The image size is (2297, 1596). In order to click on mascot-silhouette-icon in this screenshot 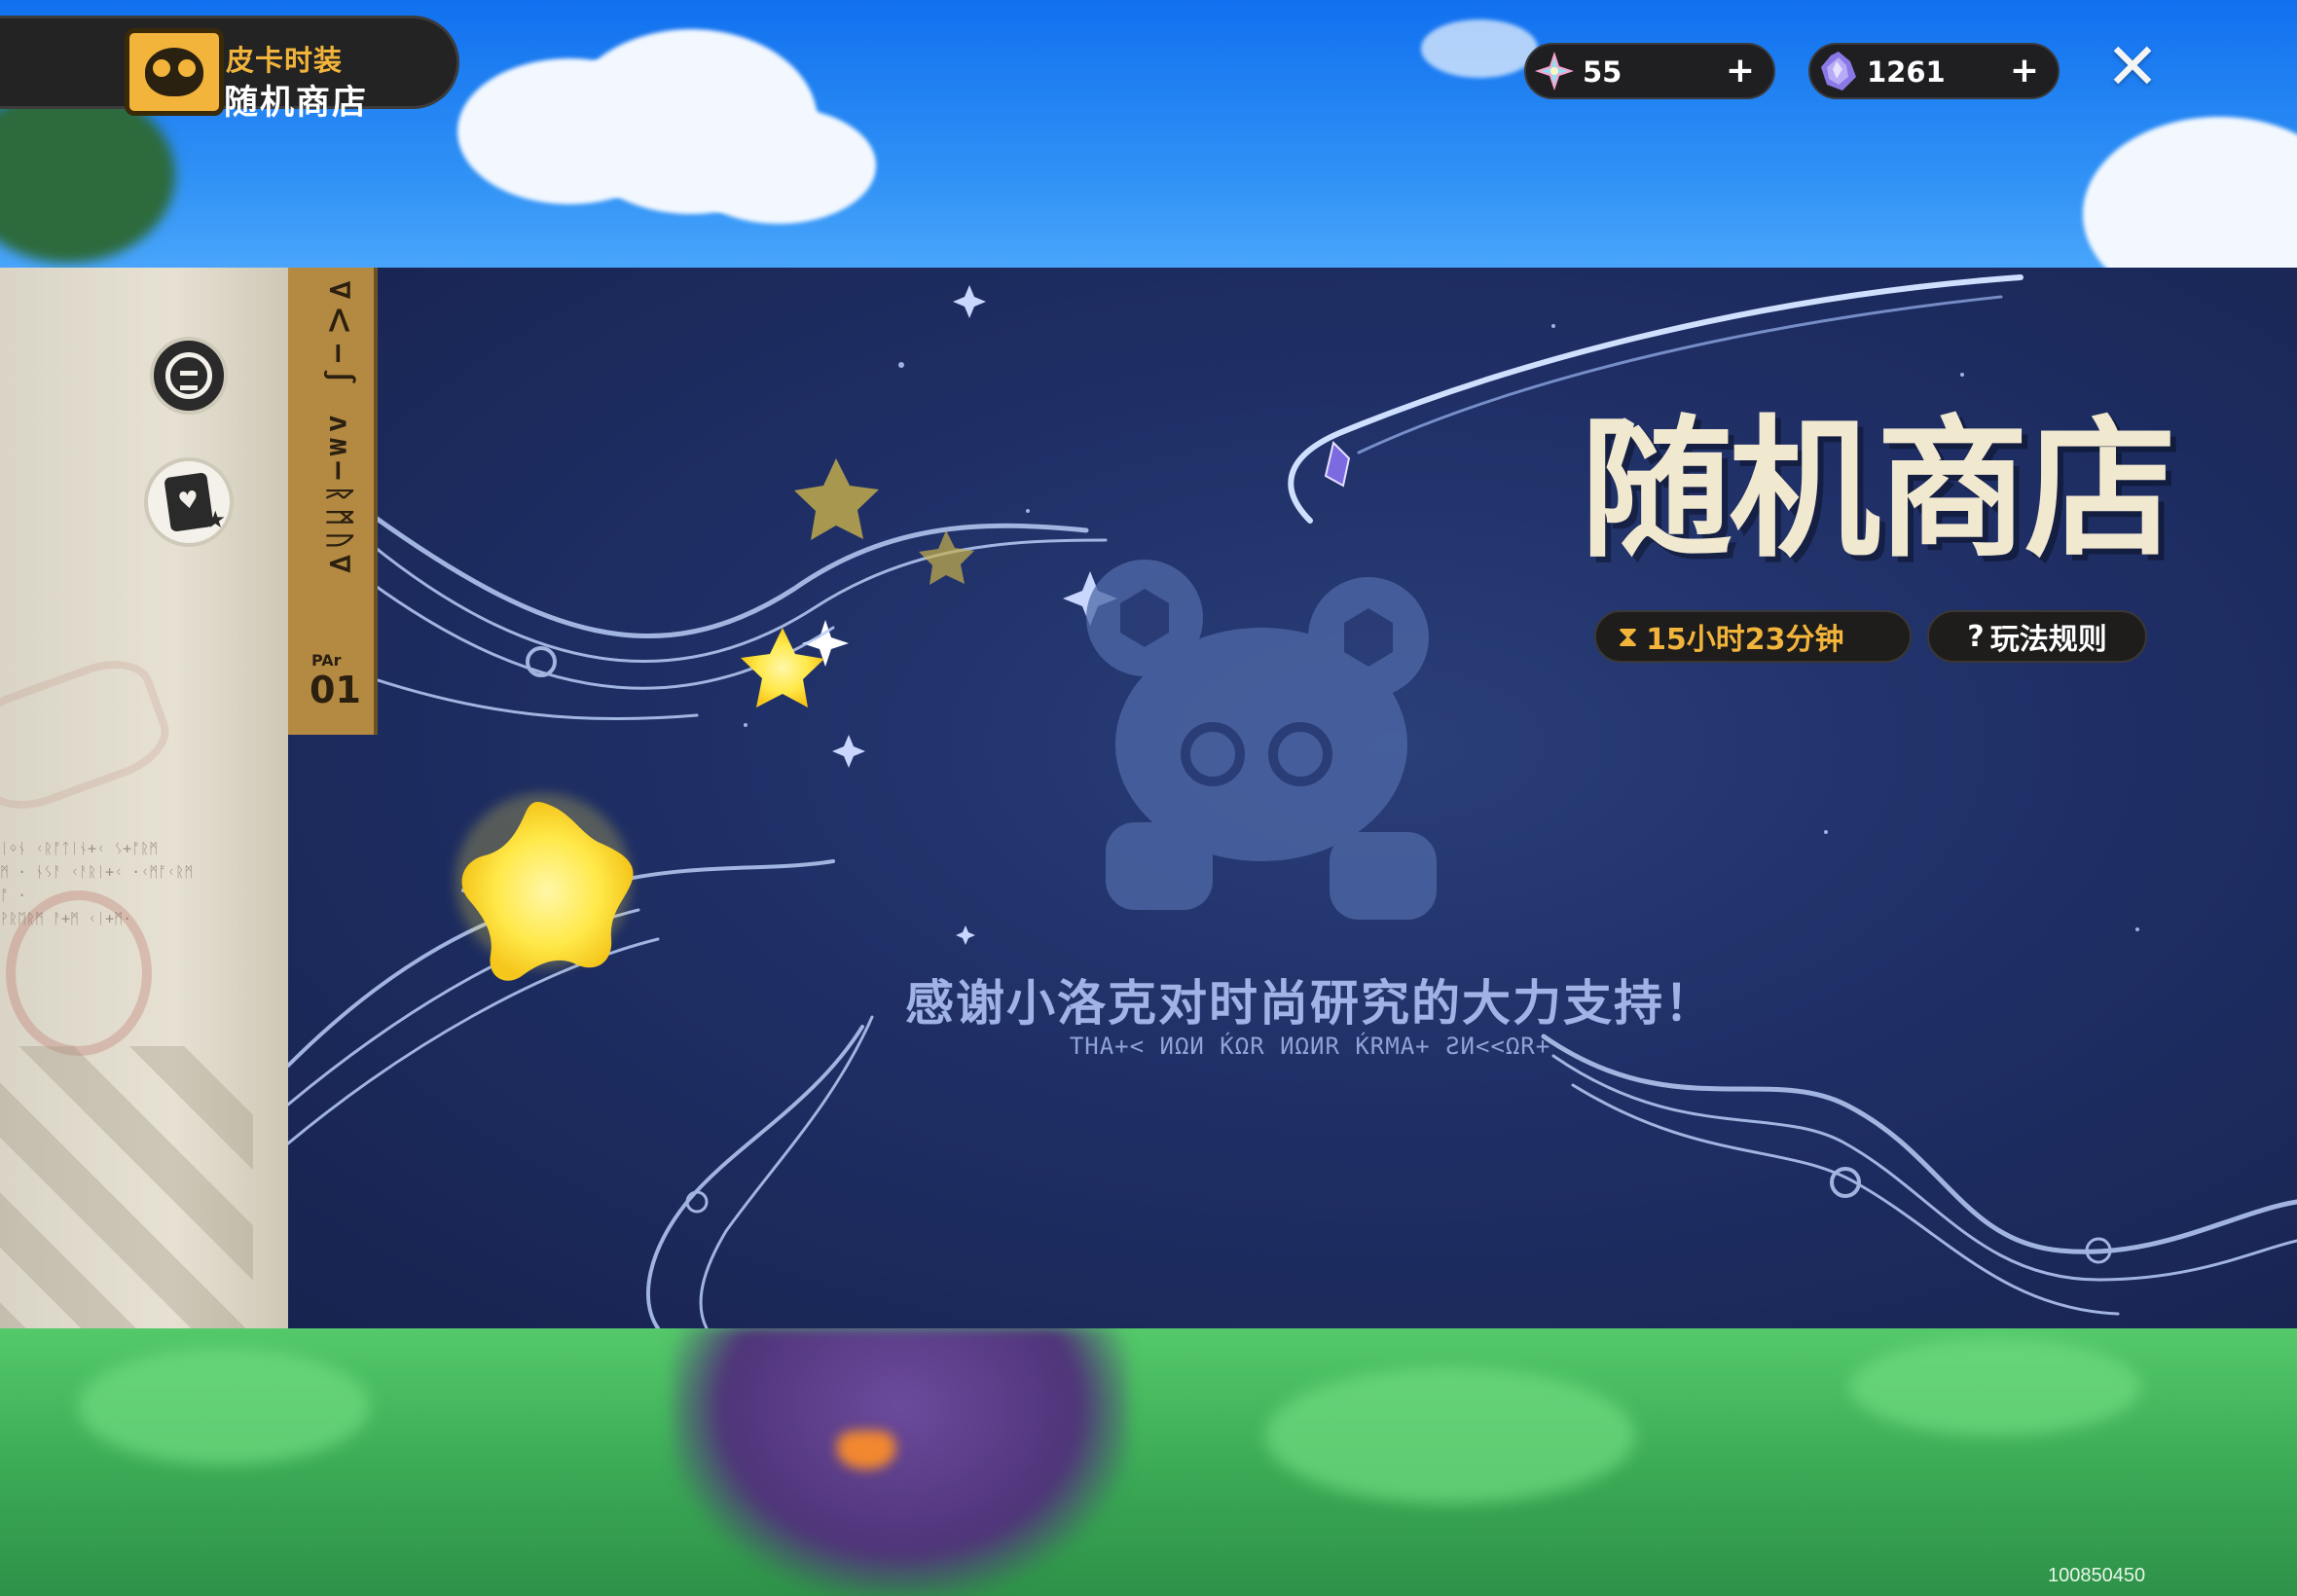, I will do `click(1261, 740)`.